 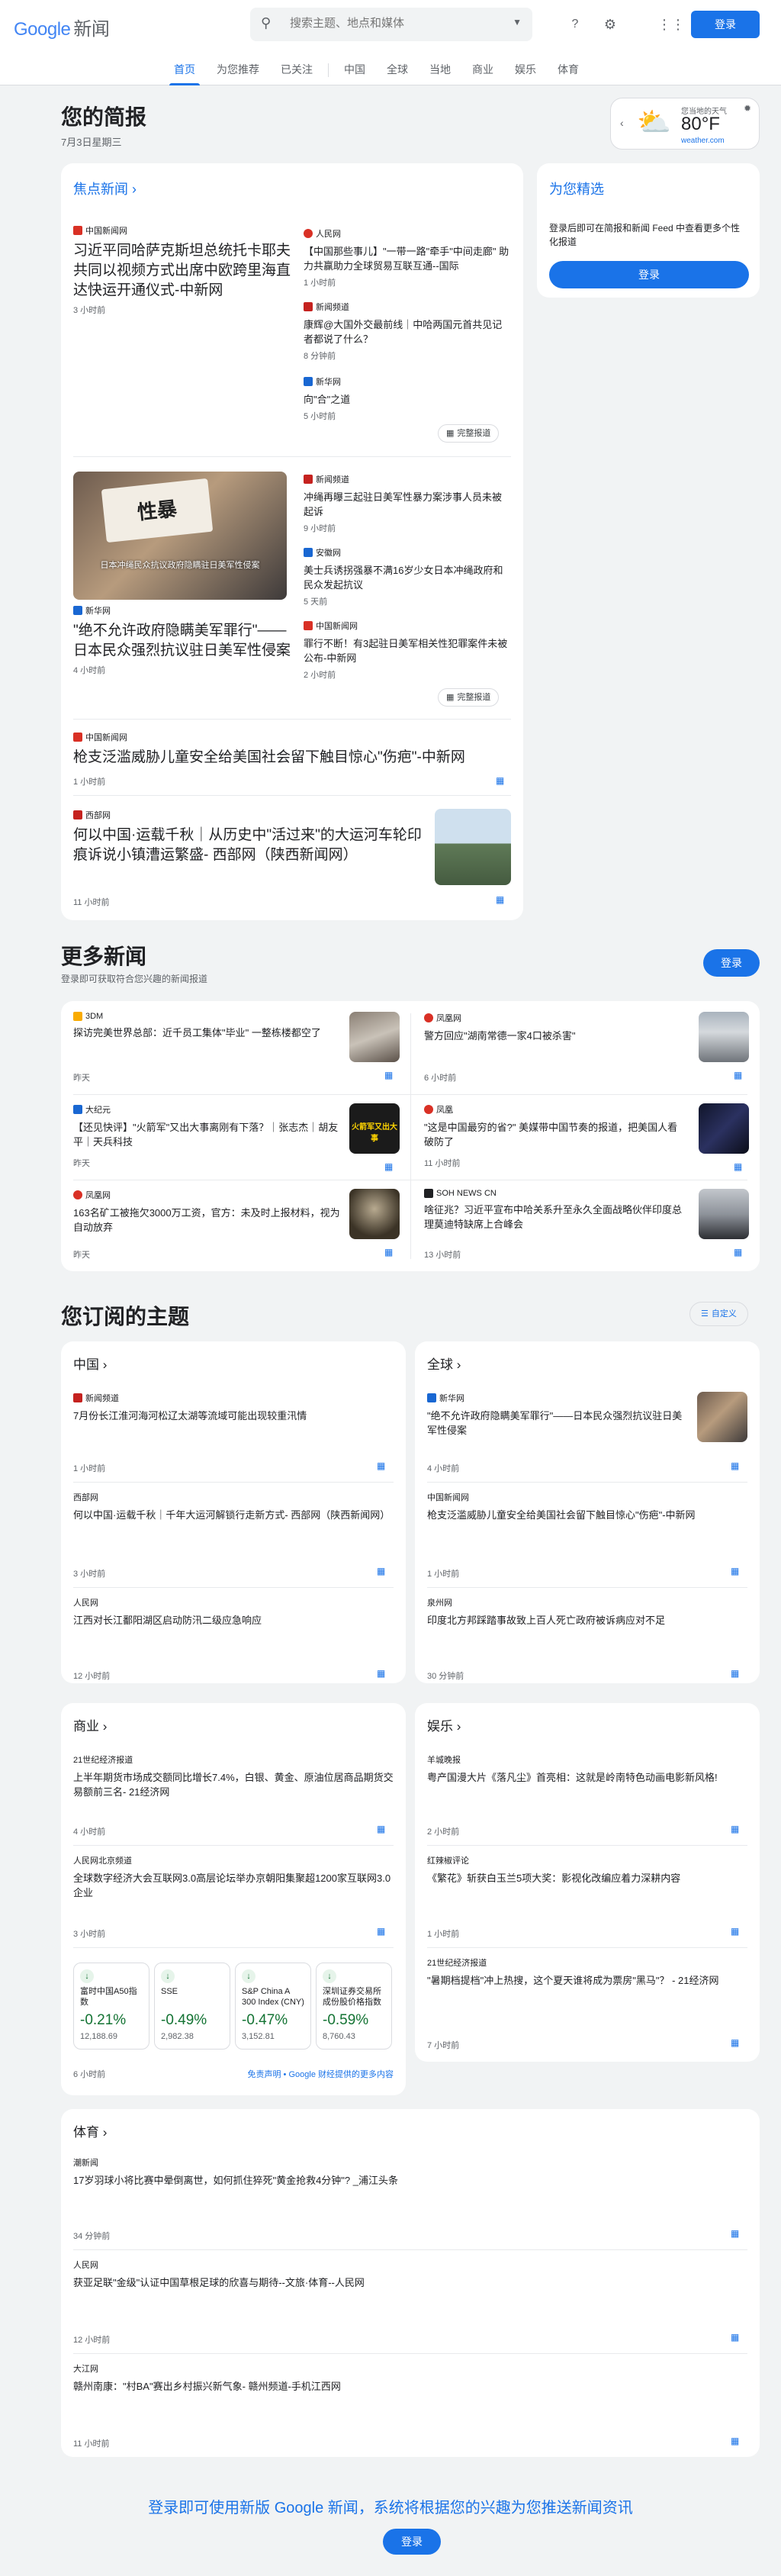 What do you see at coordinates (321, 2074) in the screenshot?
I see `finance-disclaimer-link: 免责声明 • Google 财经提供的更多内容` at bounding box center [321, 2074].